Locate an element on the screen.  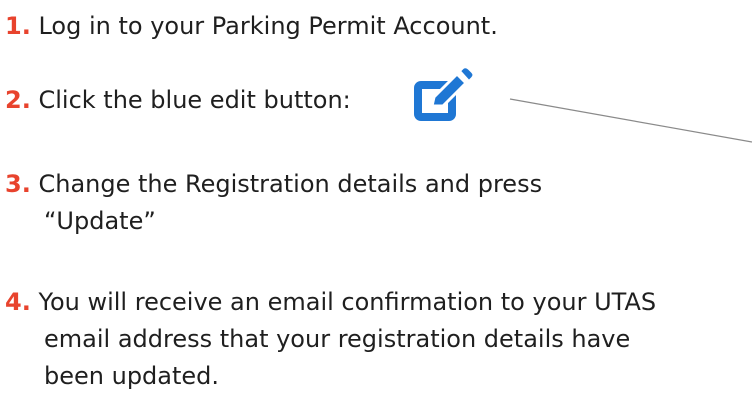
step-text: Log in to your Parking Permit Account. is located at coordinates (268, 26).